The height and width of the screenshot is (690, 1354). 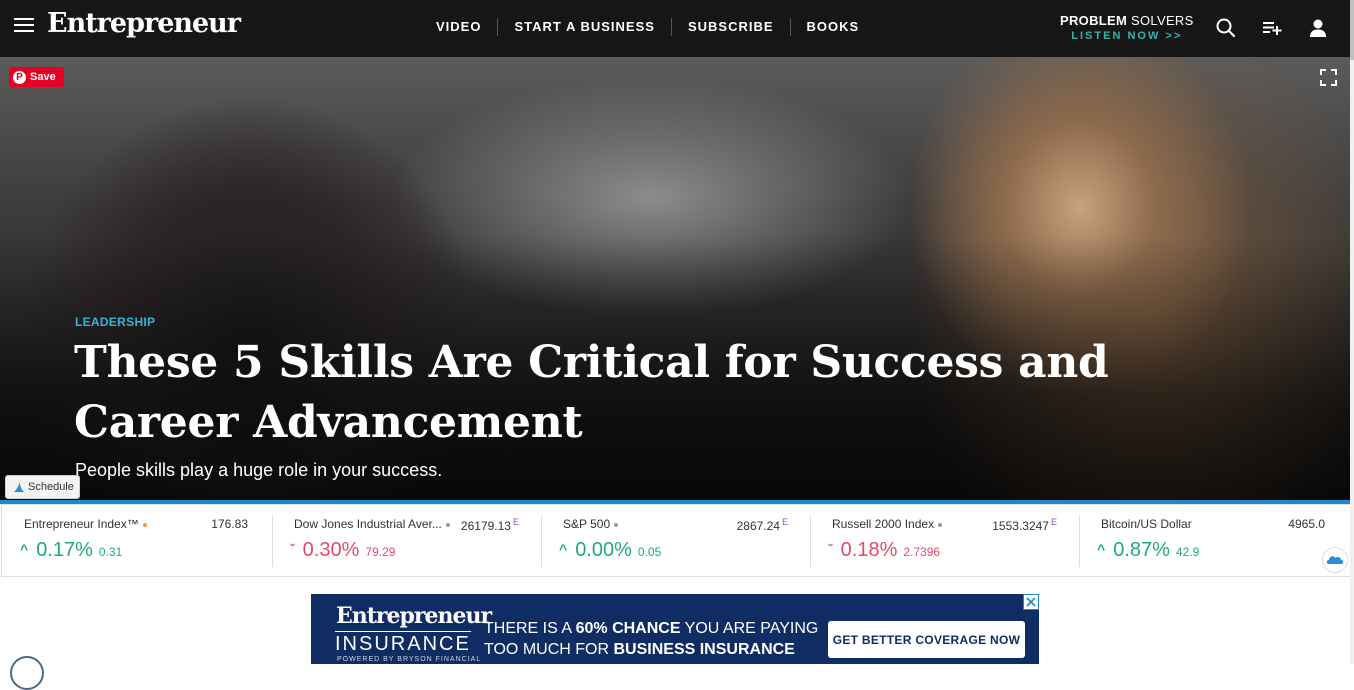 What do you see at coordinates (1328, 77) in the screenshot?
I see `fullscreen-icon` at bounding box center [1328, 77].